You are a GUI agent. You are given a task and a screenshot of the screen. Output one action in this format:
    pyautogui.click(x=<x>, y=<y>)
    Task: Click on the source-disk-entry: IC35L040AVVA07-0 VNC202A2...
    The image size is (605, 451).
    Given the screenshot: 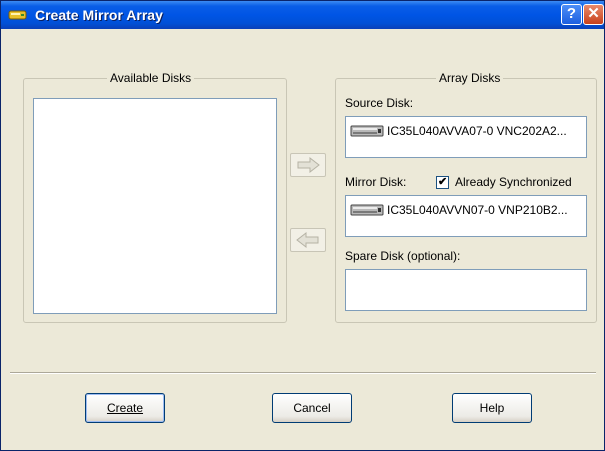 What is the action you would take?
    pyautogui.click(x=458, y=131)
    